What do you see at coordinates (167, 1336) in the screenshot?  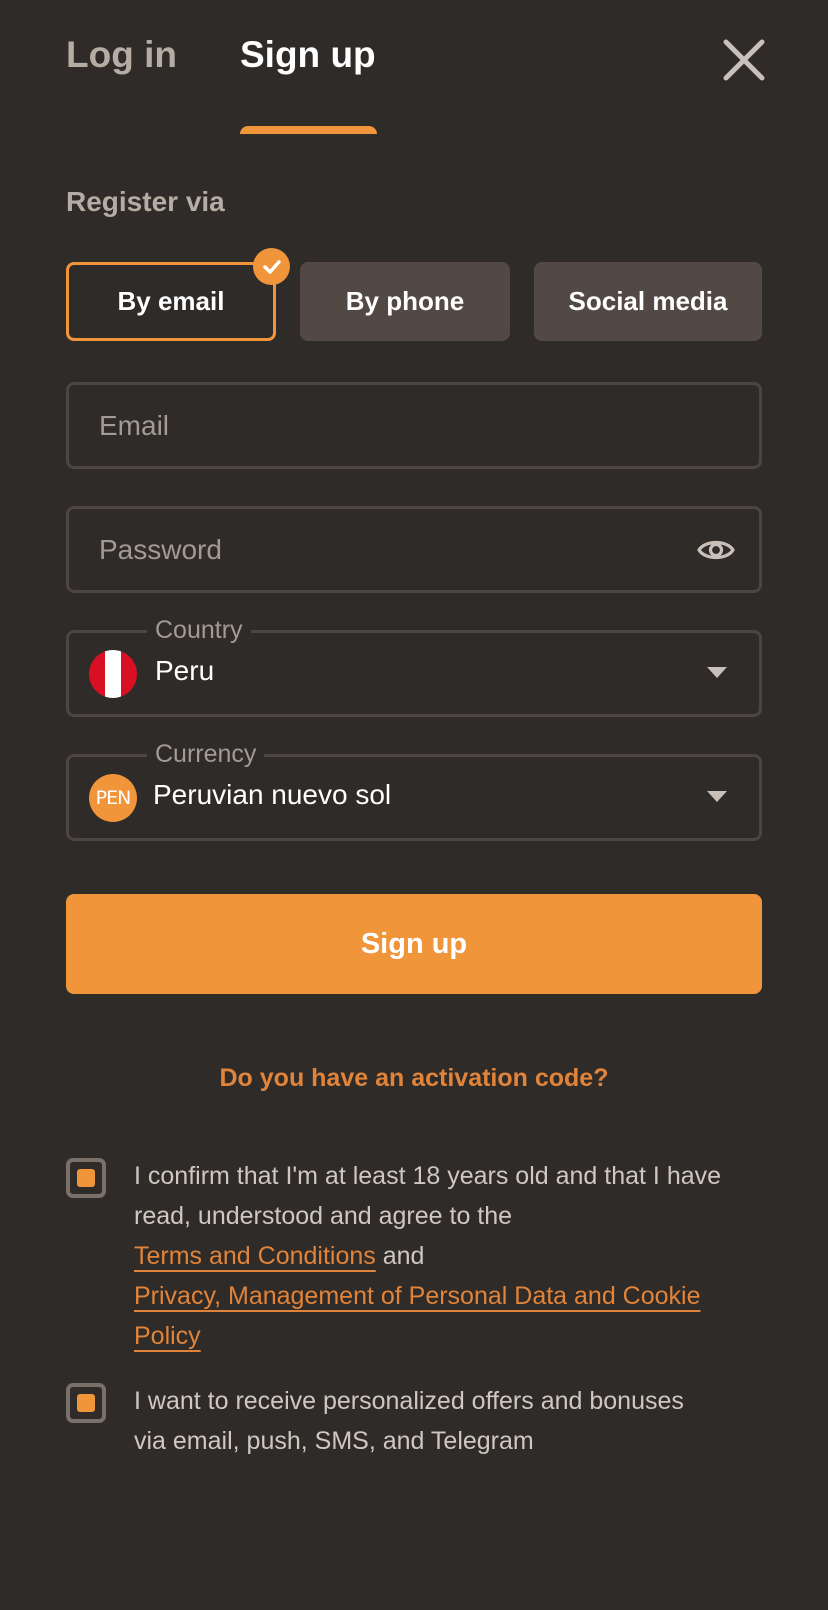 I see `privacy-link-cont: Policy` at bounding box center [167, 1336].